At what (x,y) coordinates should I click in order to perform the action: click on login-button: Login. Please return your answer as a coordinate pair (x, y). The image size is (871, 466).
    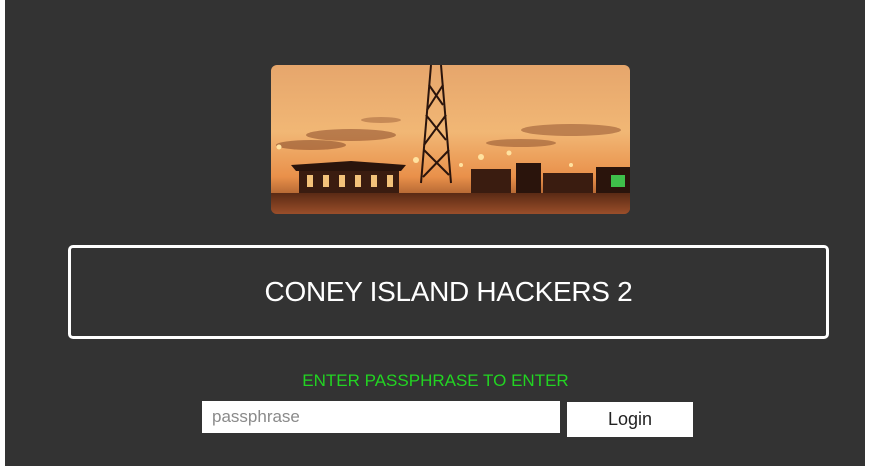
    Looking at the image, I should click on (630, 419).